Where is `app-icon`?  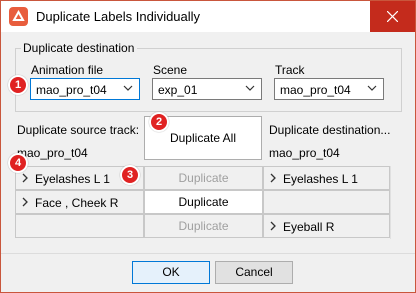
app-icon is located at coordinates (18, 16).